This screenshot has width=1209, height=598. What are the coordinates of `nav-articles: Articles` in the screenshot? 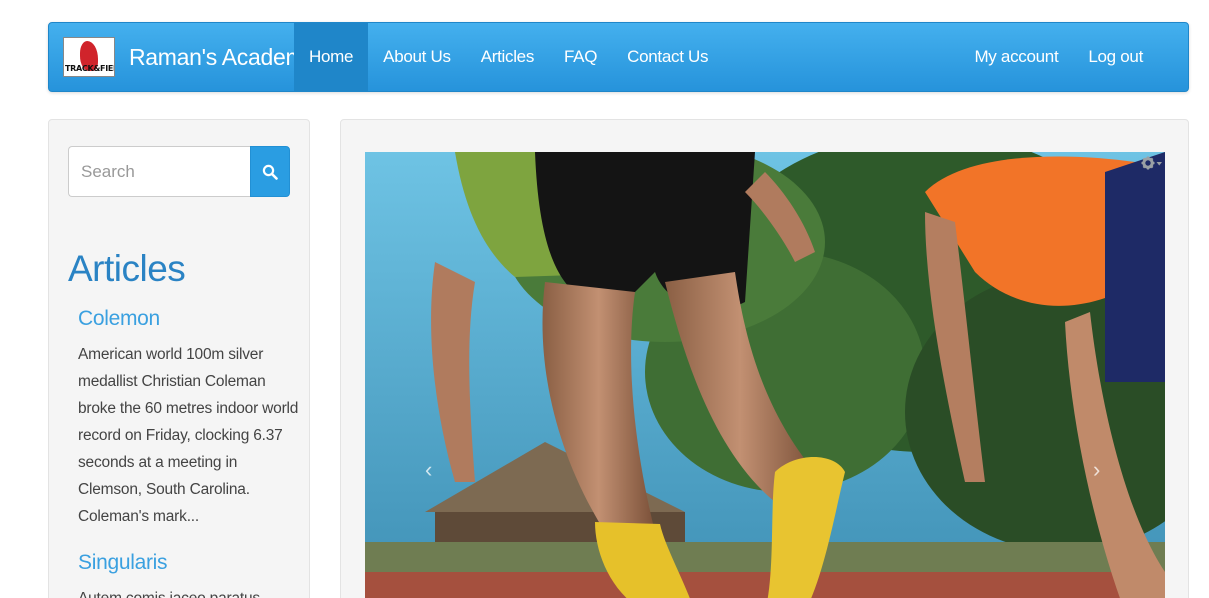 It's located at (507, 57).